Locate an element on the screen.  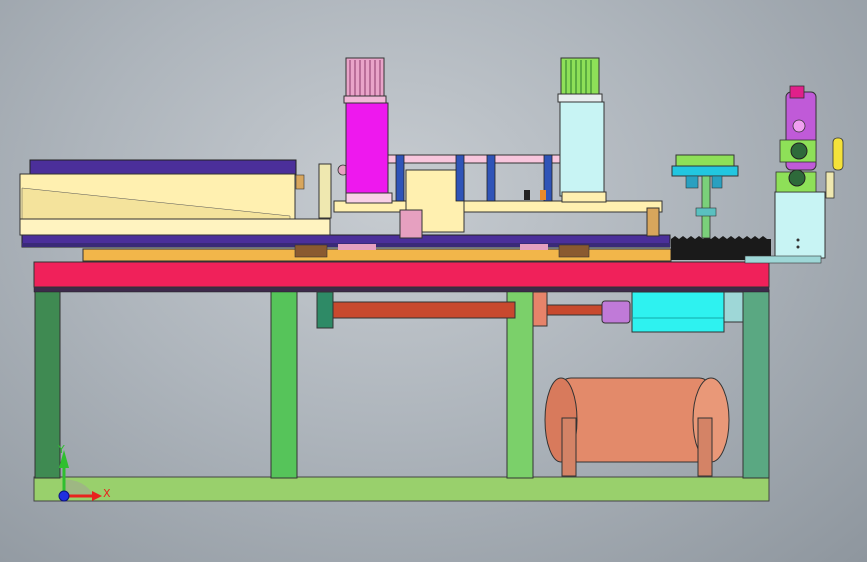
tank-leg-right is located at coordinates (705, 447).